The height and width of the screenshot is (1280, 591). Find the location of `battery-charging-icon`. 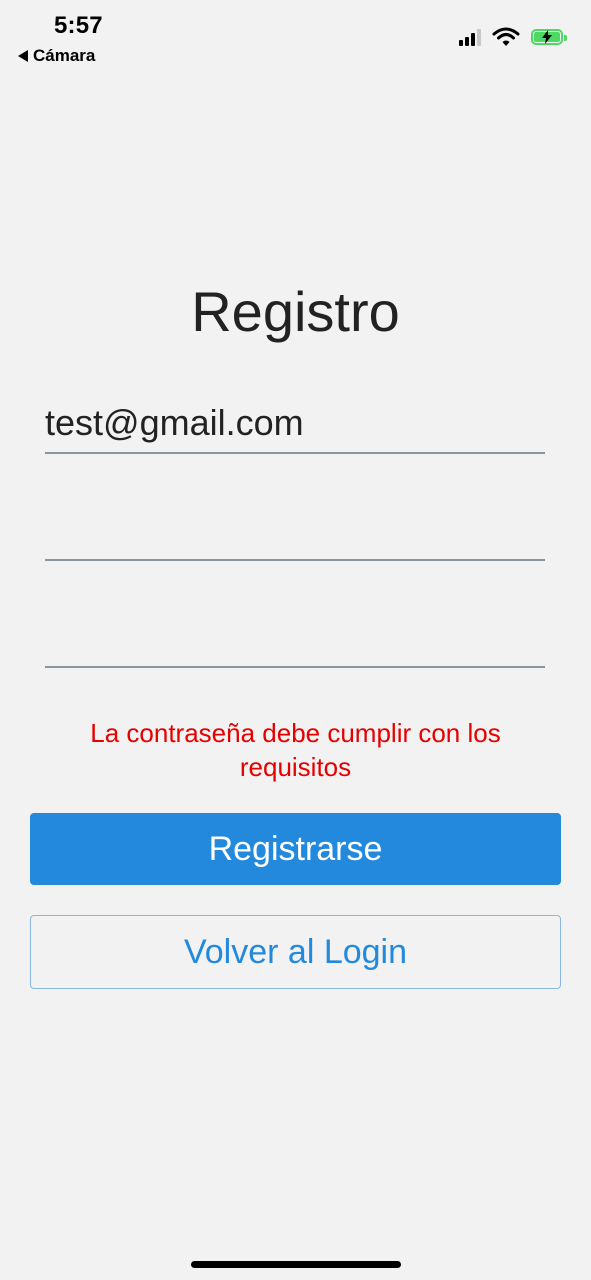

battery-charging-icon is located at coordinates (549, 37).